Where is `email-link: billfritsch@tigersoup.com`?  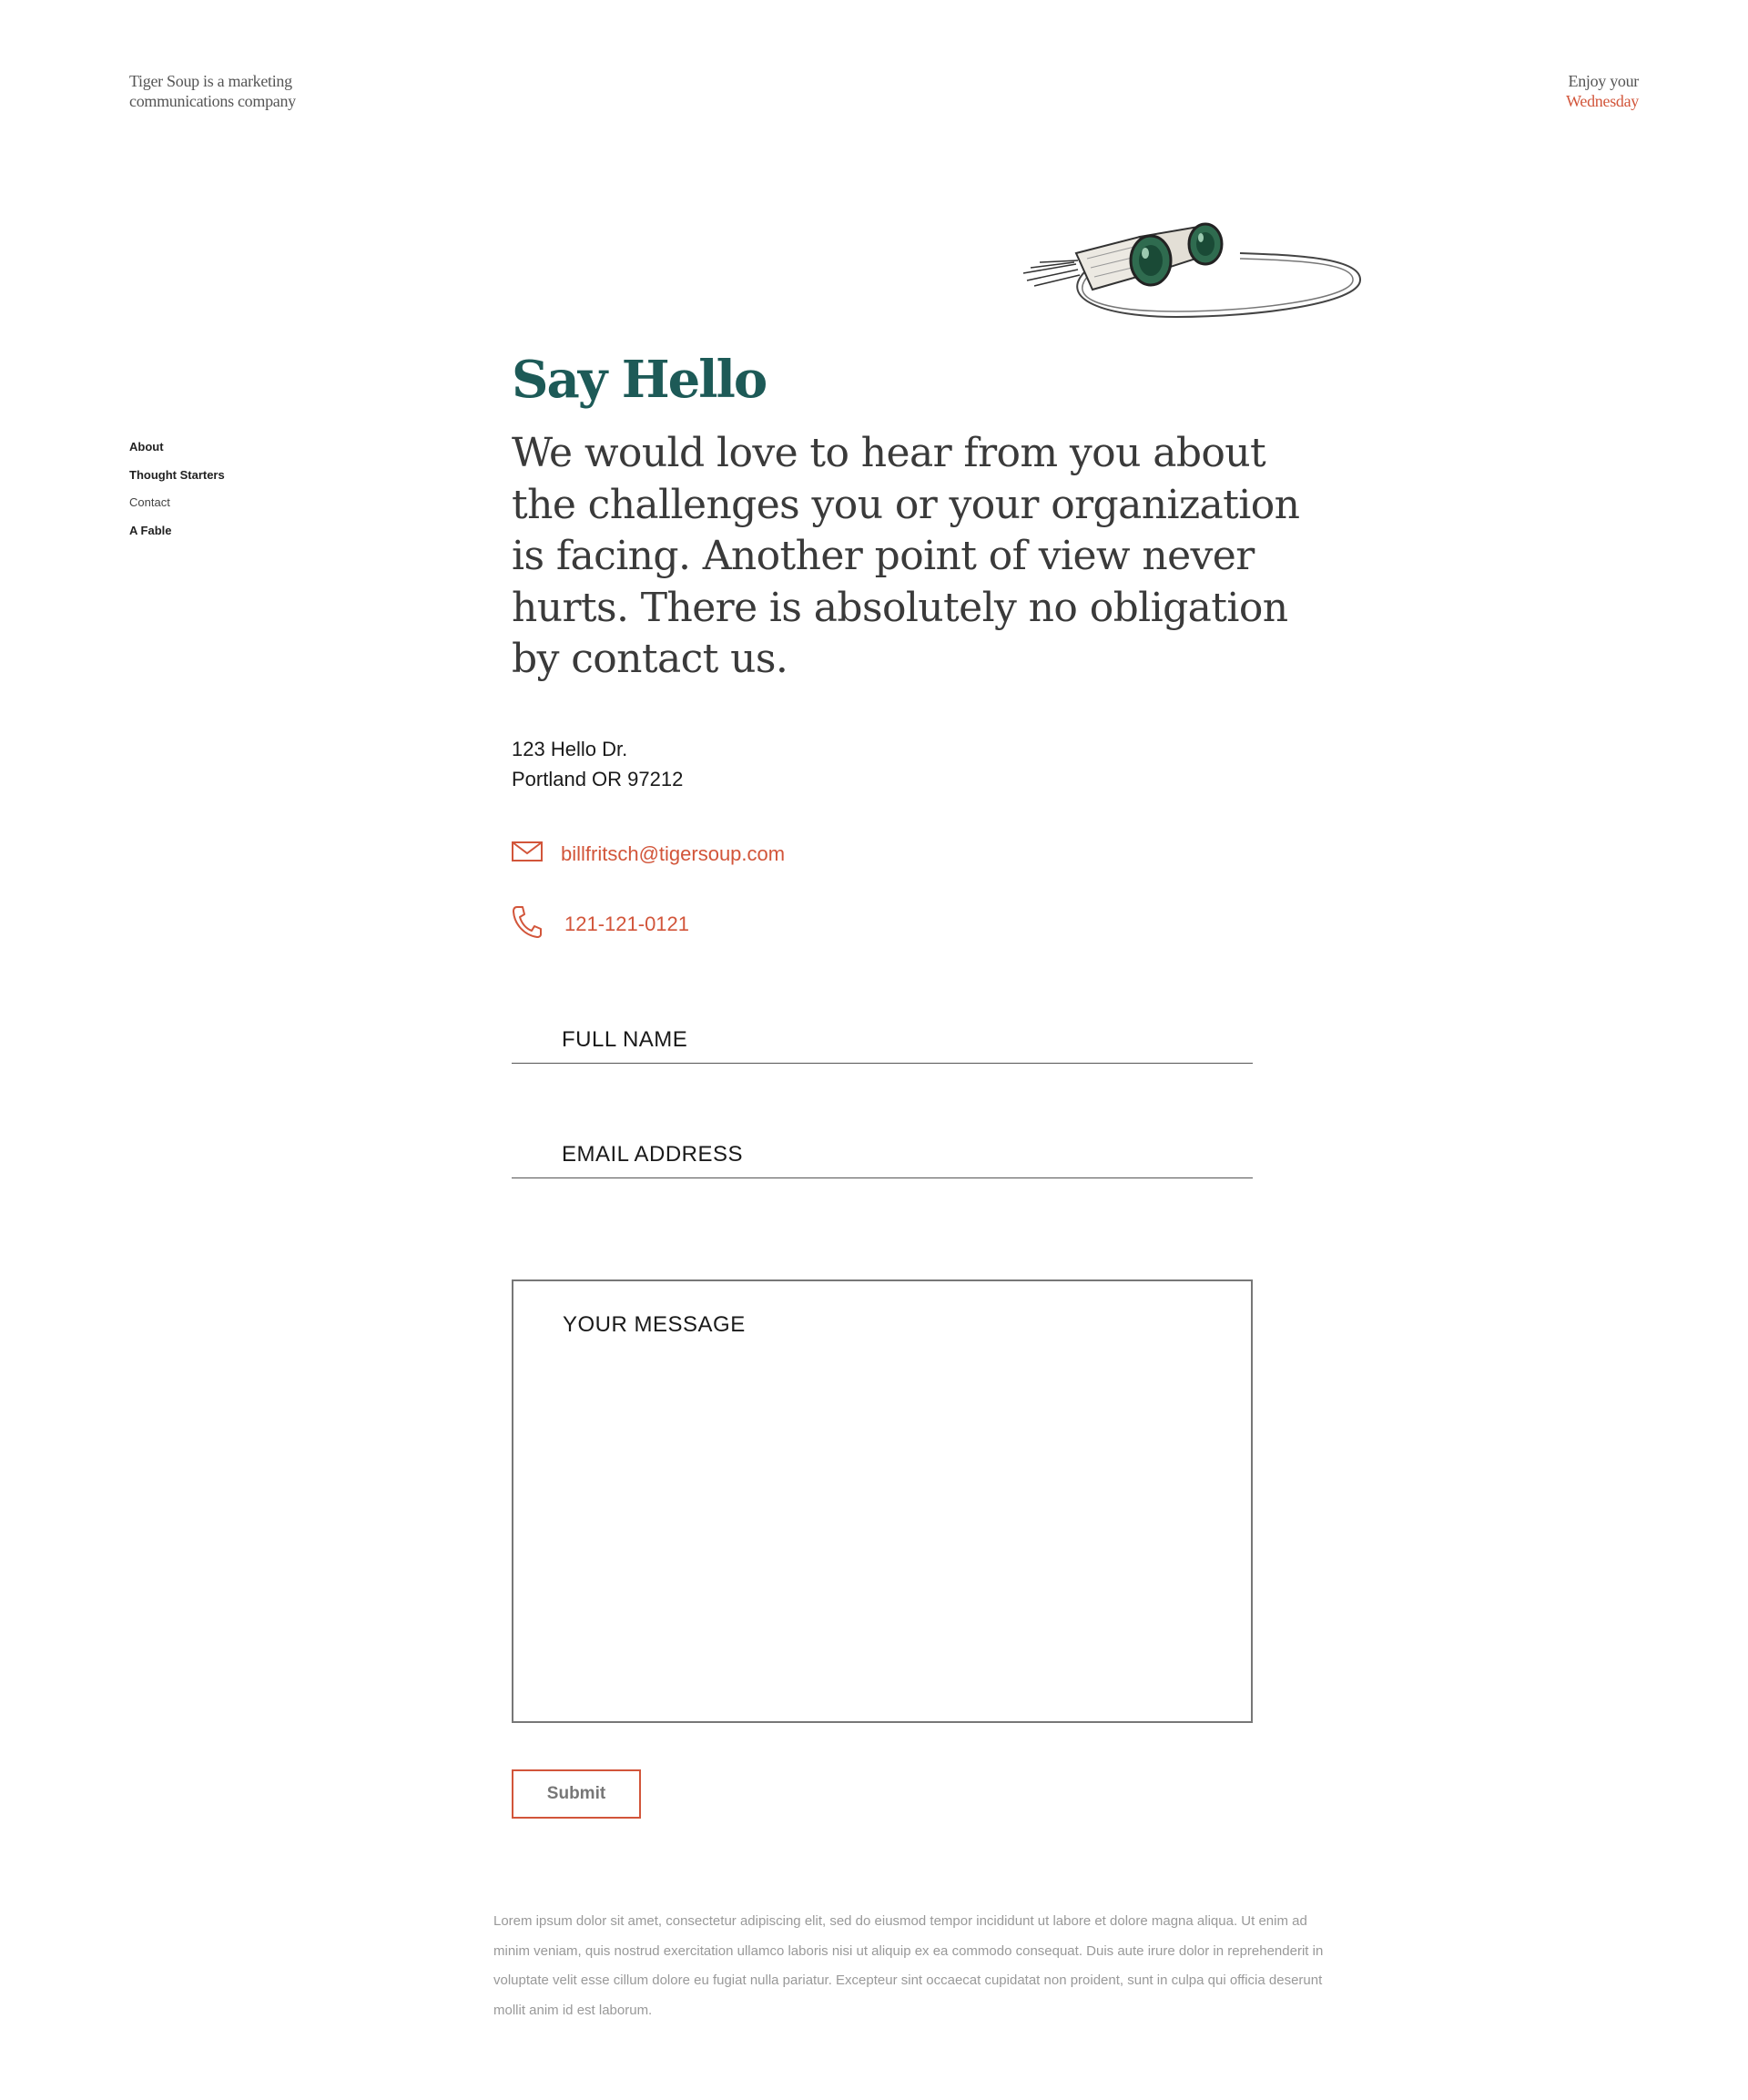
email-link: billfritsch@tigersoup.com is located at coordinates (648, 854).